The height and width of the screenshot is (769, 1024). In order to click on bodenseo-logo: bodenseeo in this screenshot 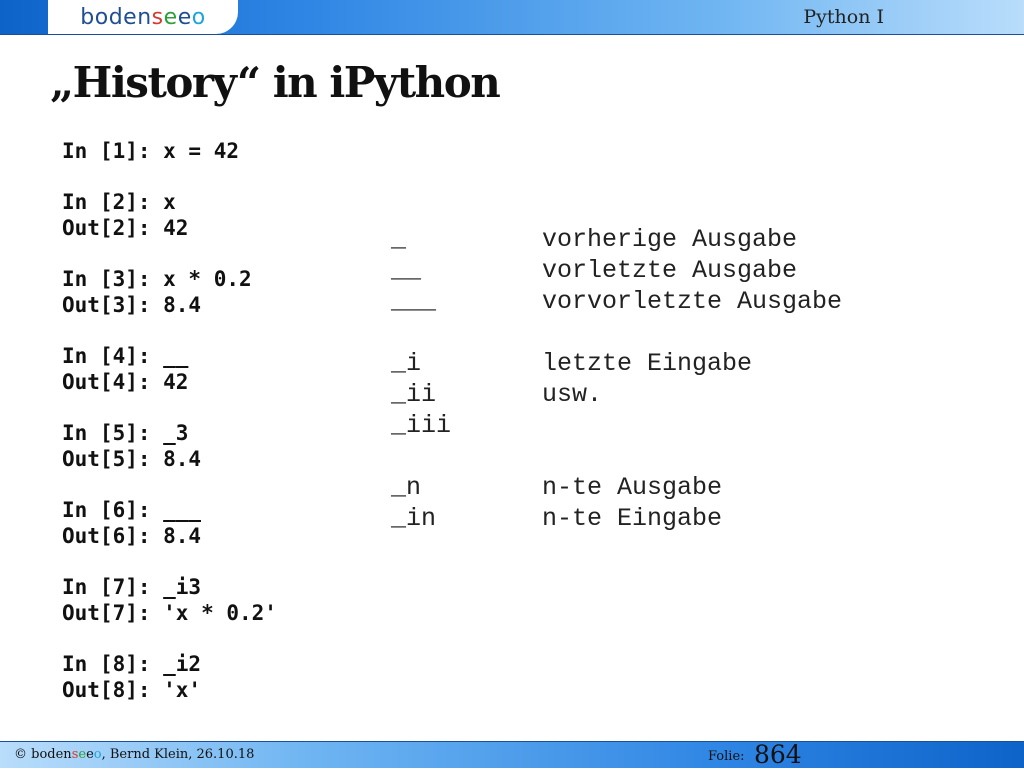, I will do `click(143, 17)`.